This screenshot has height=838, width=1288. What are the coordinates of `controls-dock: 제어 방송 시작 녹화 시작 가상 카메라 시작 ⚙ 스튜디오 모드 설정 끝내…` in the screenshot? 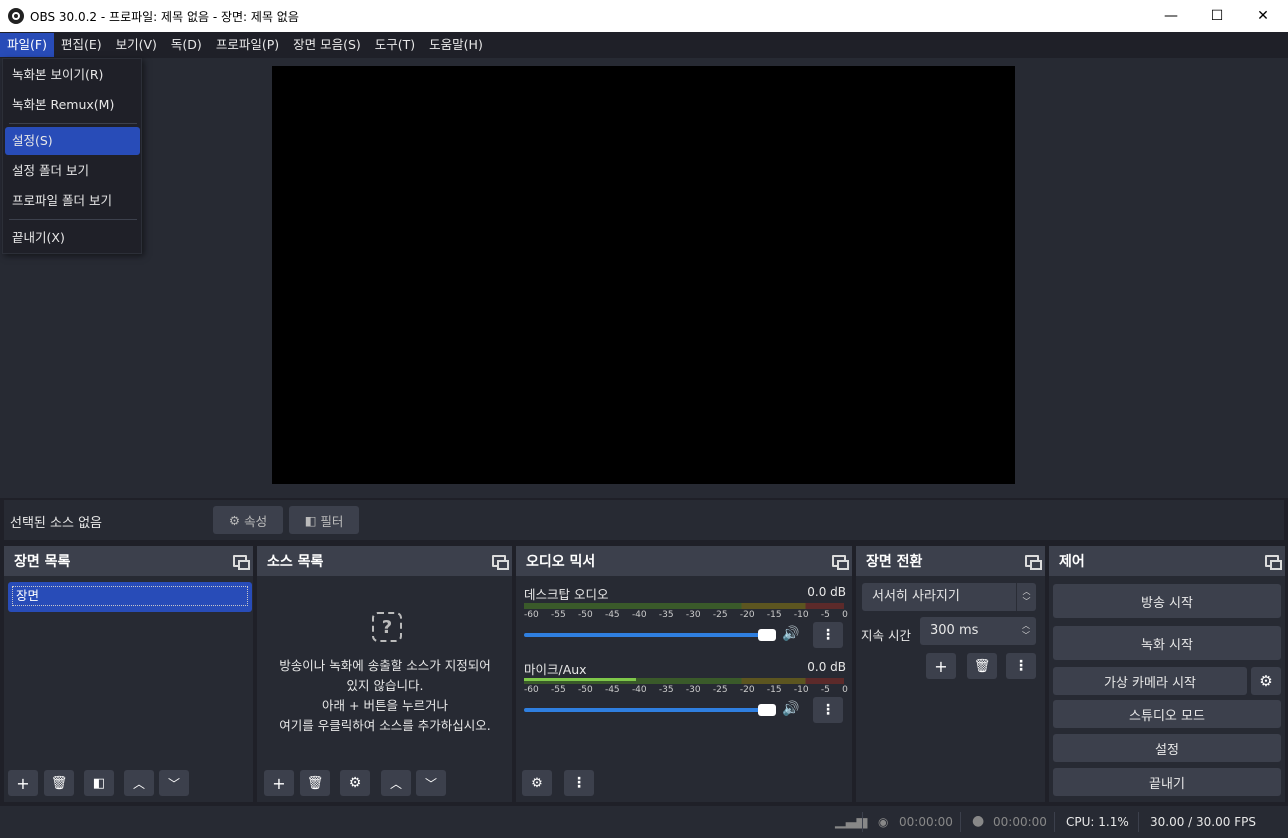 It's located at (1167, 674).